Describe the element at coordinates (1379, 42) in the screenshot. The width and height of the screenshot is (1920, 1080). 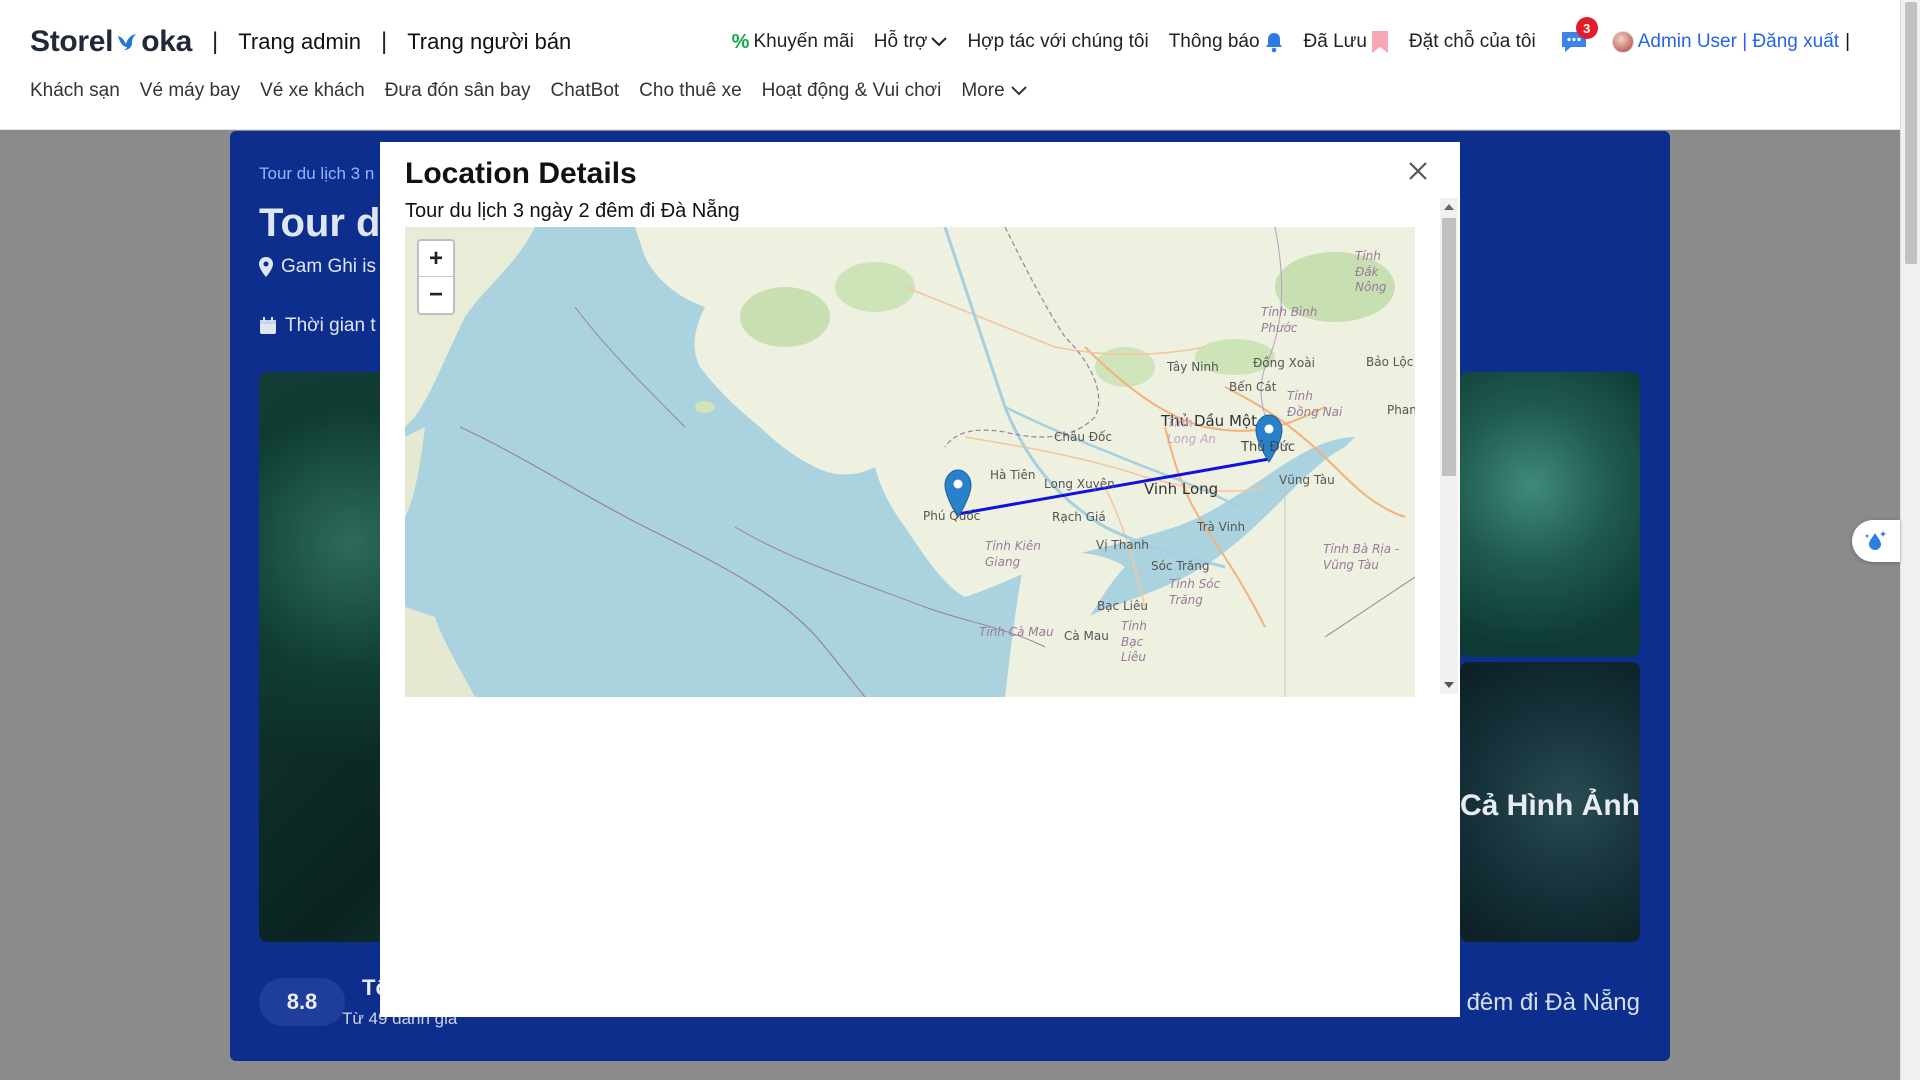
I see `bookmark-icon` at that location.